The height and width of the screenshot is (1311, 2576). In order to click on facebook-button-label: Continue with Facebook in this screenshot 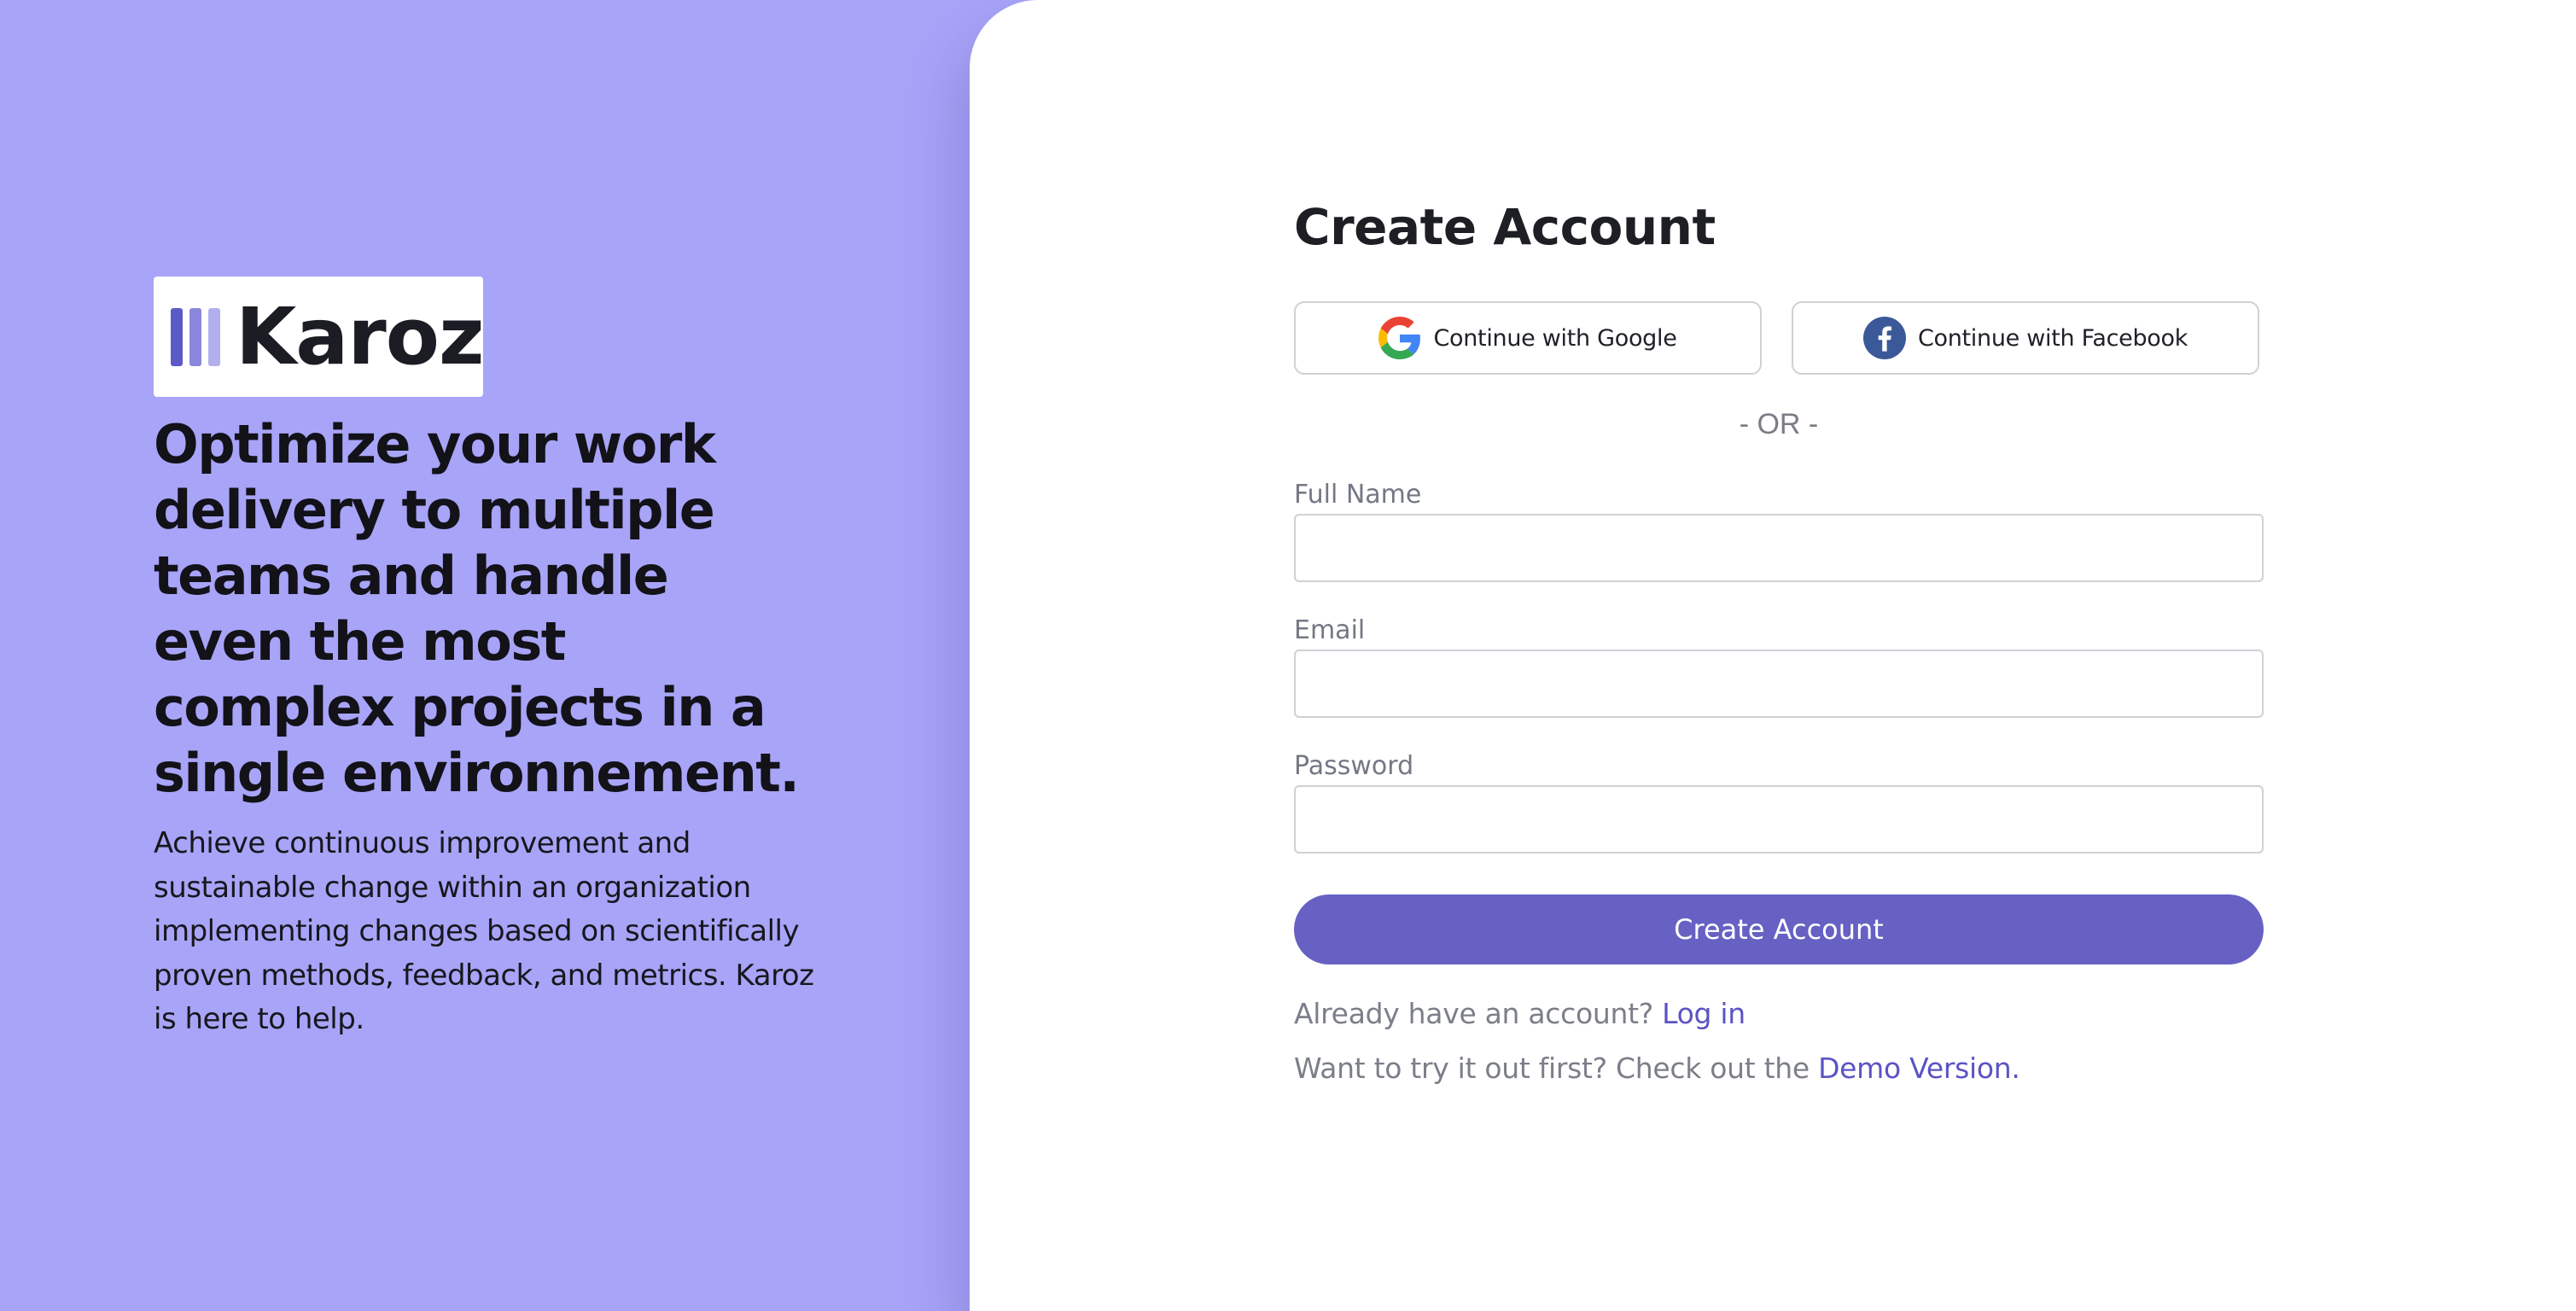, I will do `click(2052, 338)`.